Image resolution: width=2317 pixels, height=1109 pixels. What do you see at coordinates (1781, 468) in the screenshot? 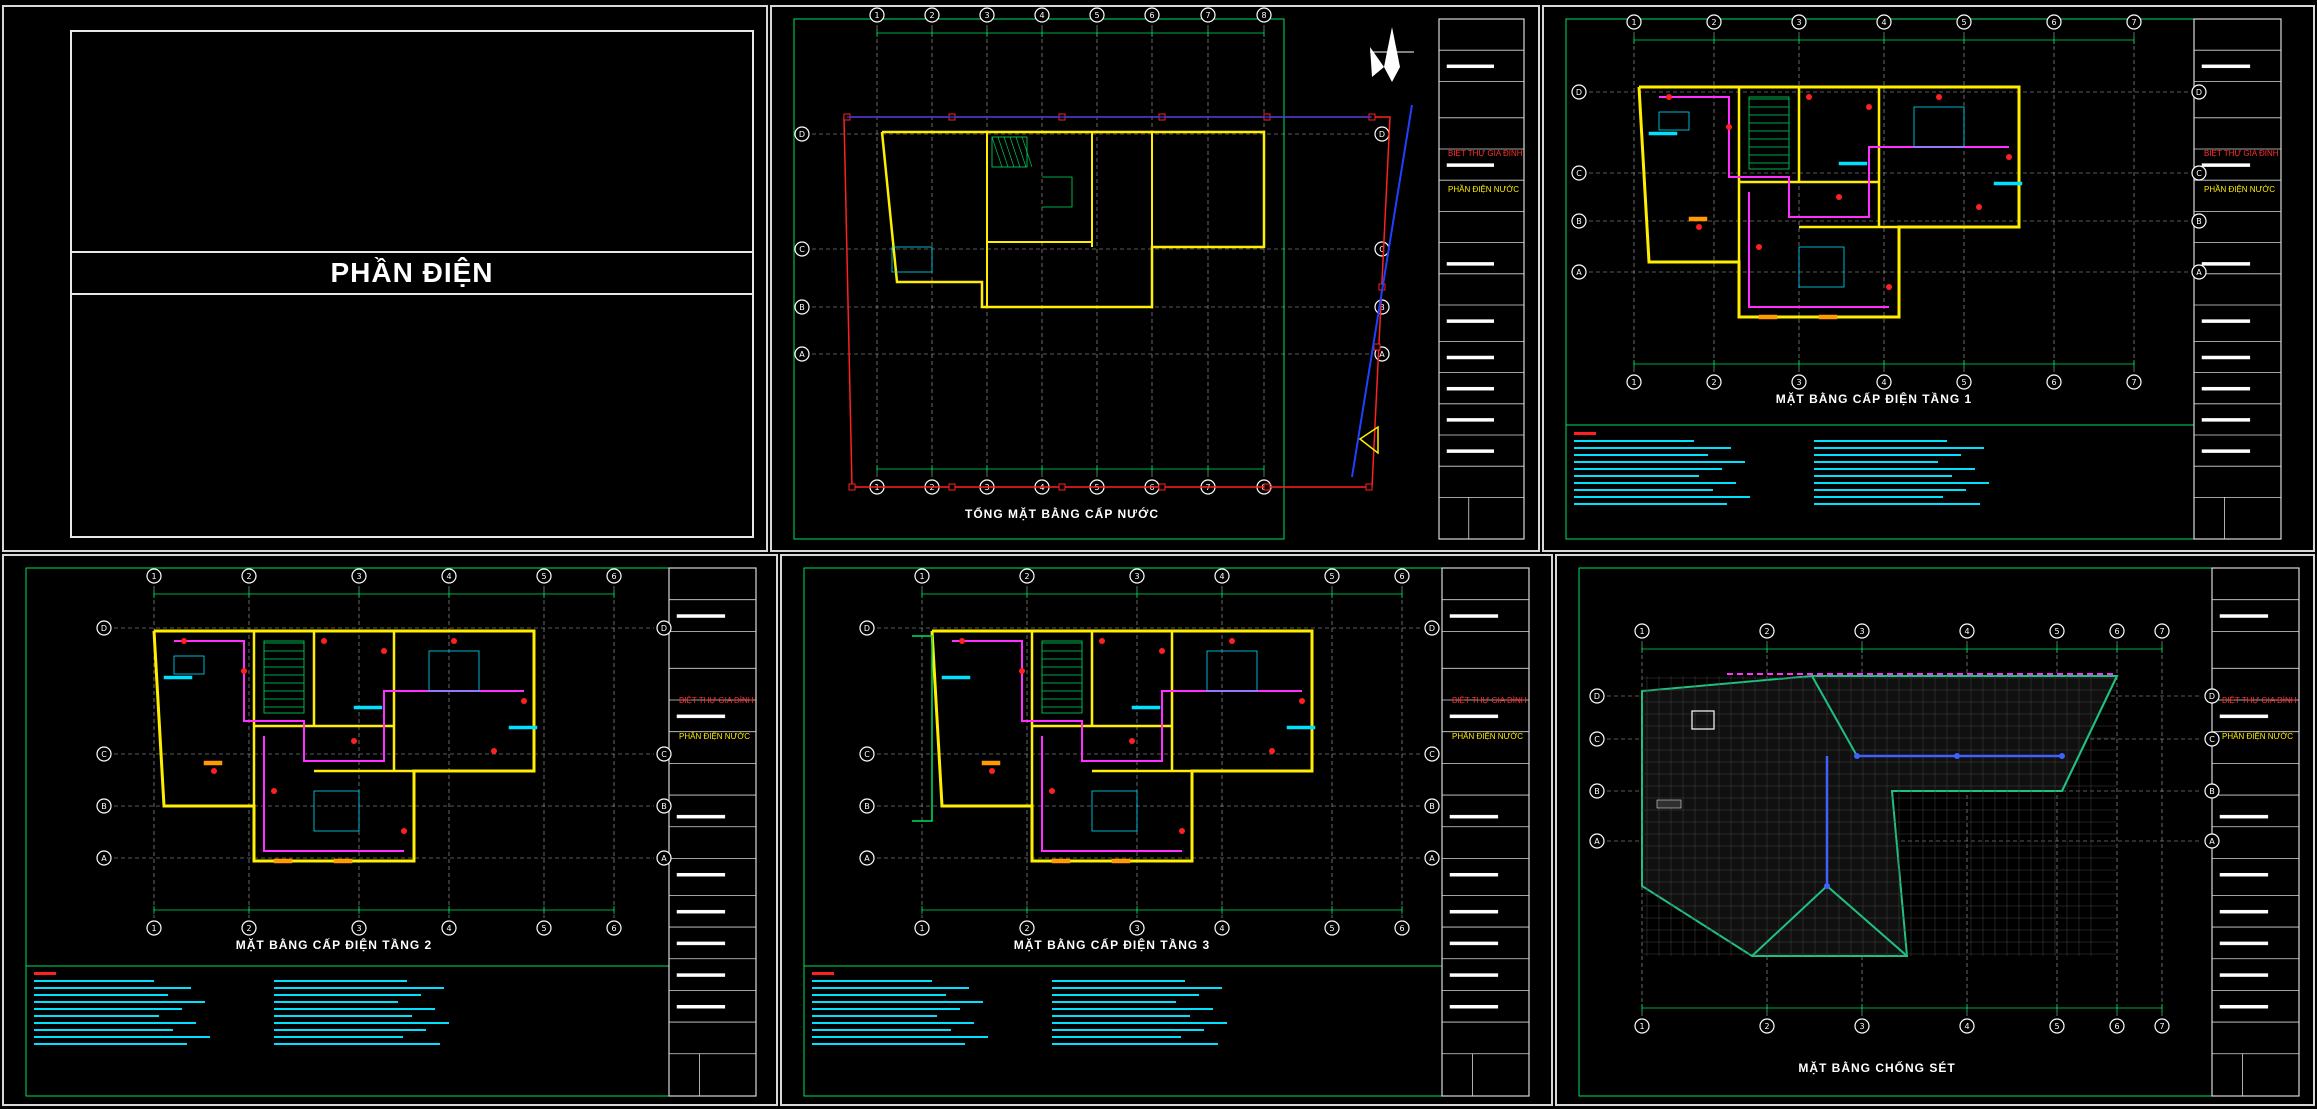
I see `general-notes` at bounding box center [1781, 468].